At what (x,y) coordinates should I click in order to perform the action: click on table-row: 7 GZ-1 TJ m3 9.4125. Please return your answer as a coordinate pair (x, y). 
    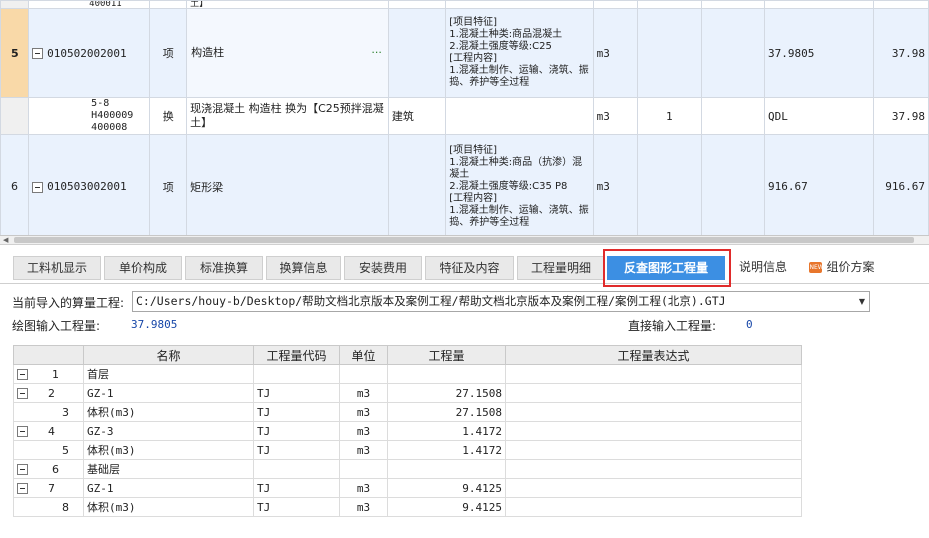
    Looking at the image, I should click on (407, 488).